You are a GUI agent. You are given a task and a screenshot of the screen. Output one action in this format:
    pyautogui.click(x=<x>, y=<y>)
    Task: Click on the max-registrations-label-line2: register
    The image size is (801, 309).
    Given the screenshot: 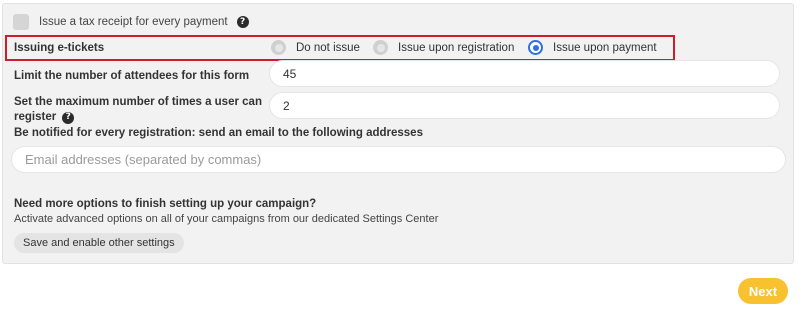 What is the action you would take?
    pyautogui.click(x=35, y=117)
    